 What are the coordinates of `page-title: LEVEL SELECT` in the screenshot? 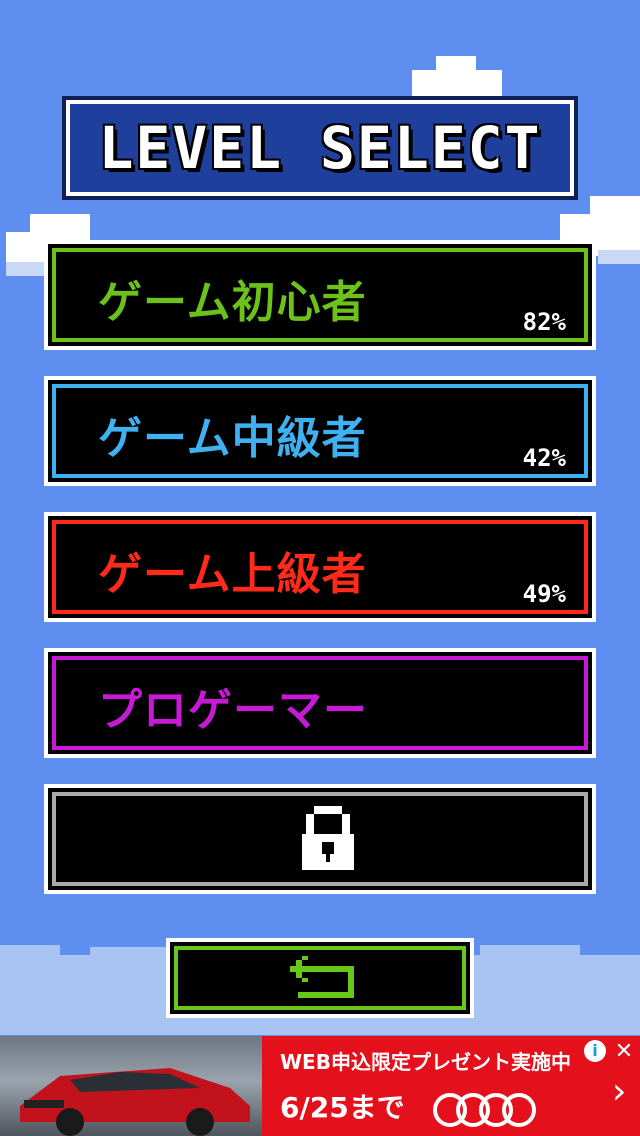 It's located at (320, 148).